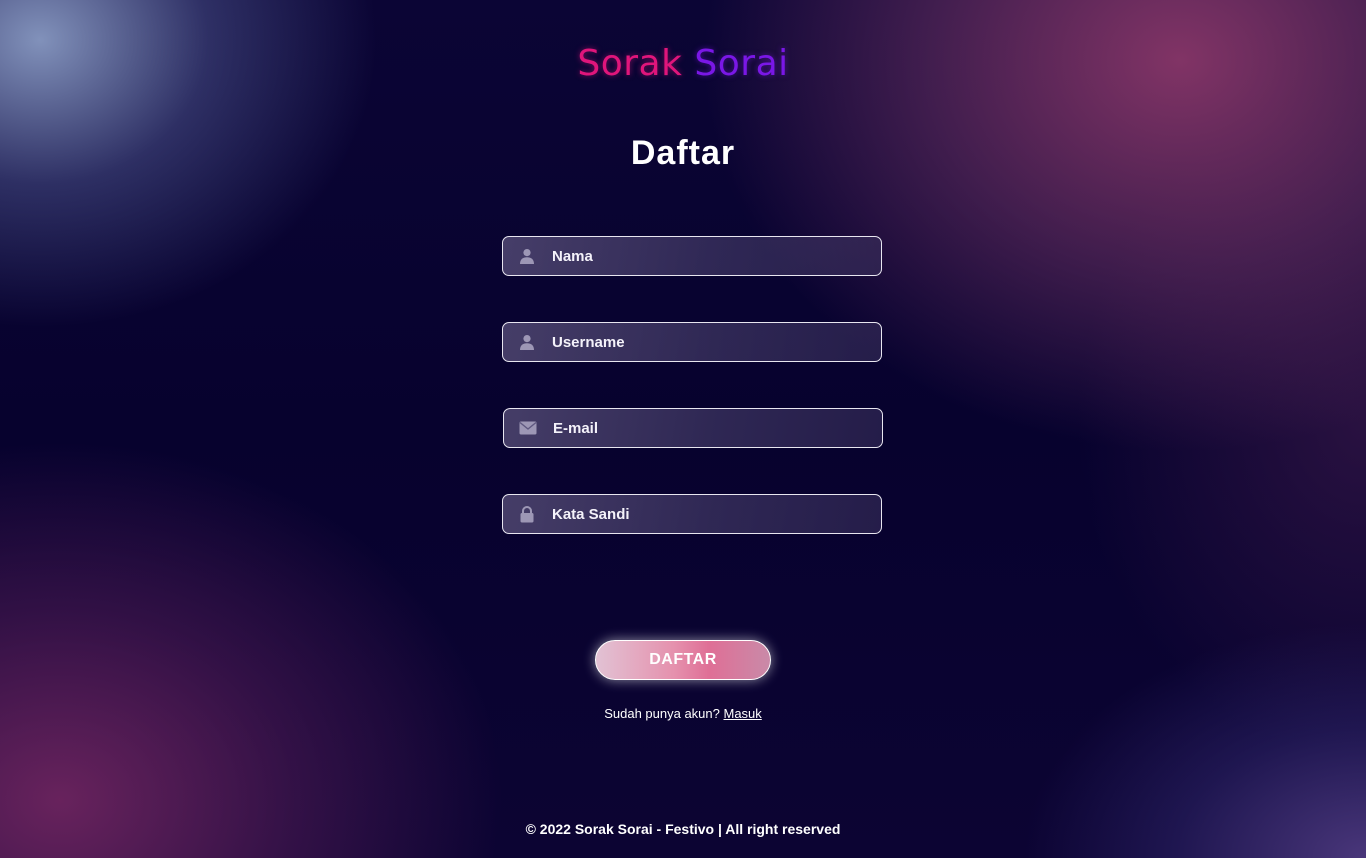  Describe the element at coordinates (717, 428) in the screenshot. I see `email-input` at that location.